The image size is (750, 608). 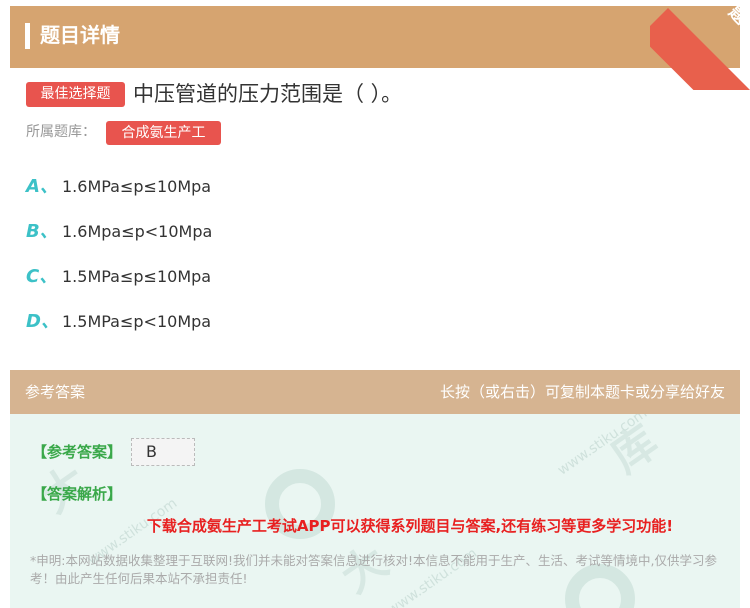 I want to click on option-a: A、 1.6MPa≤p≤10Mpa, so click(x=118, y=187).